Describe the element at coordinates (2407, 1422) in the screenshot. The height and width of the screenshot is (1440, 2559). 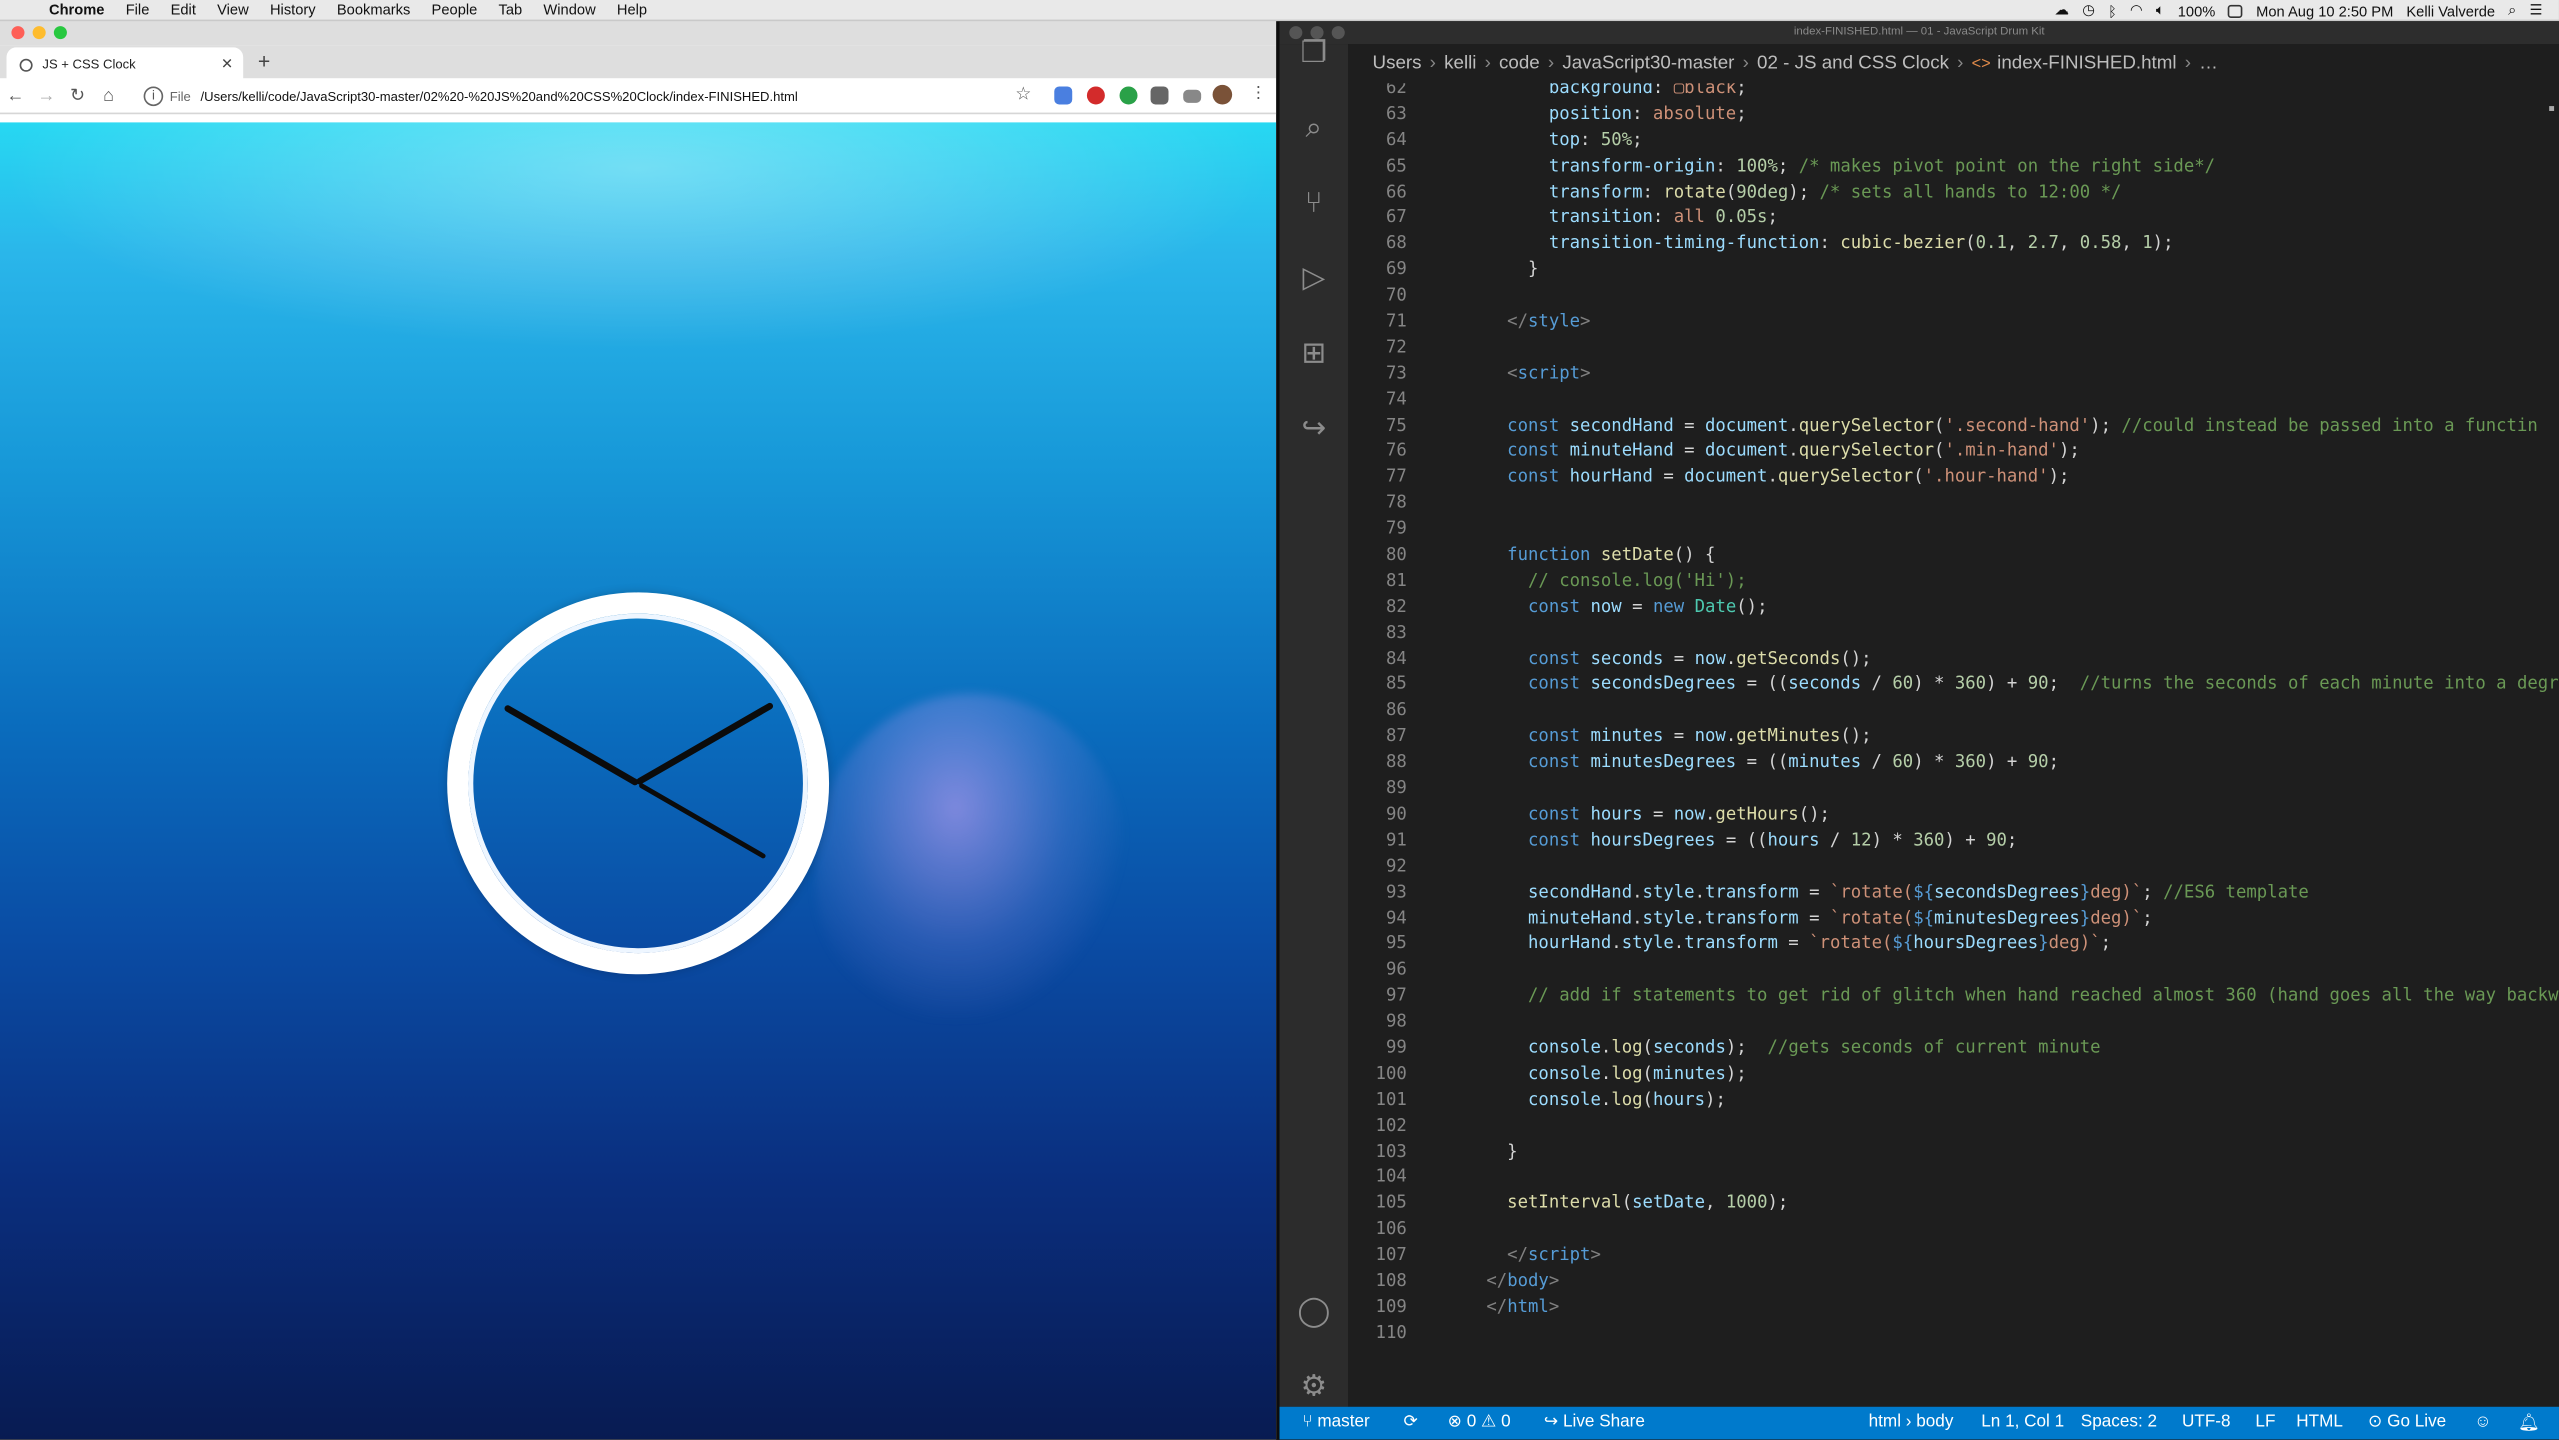
I see `go-live-status: ⊙ Go Live` at that location.